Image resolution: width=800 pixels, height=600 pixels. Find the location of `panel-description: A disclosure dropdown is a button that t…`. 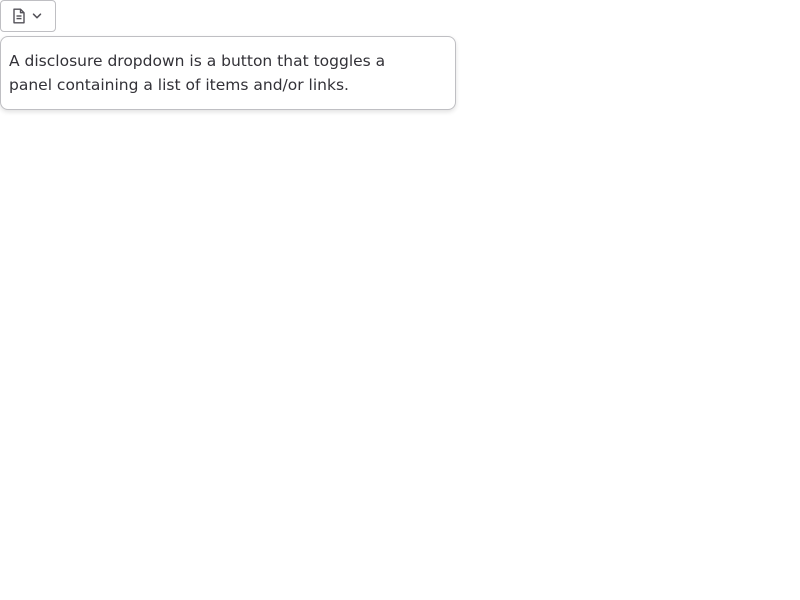

panel-description: A disclosure dropdown is a button that t… is located at coordinates (197, 73).